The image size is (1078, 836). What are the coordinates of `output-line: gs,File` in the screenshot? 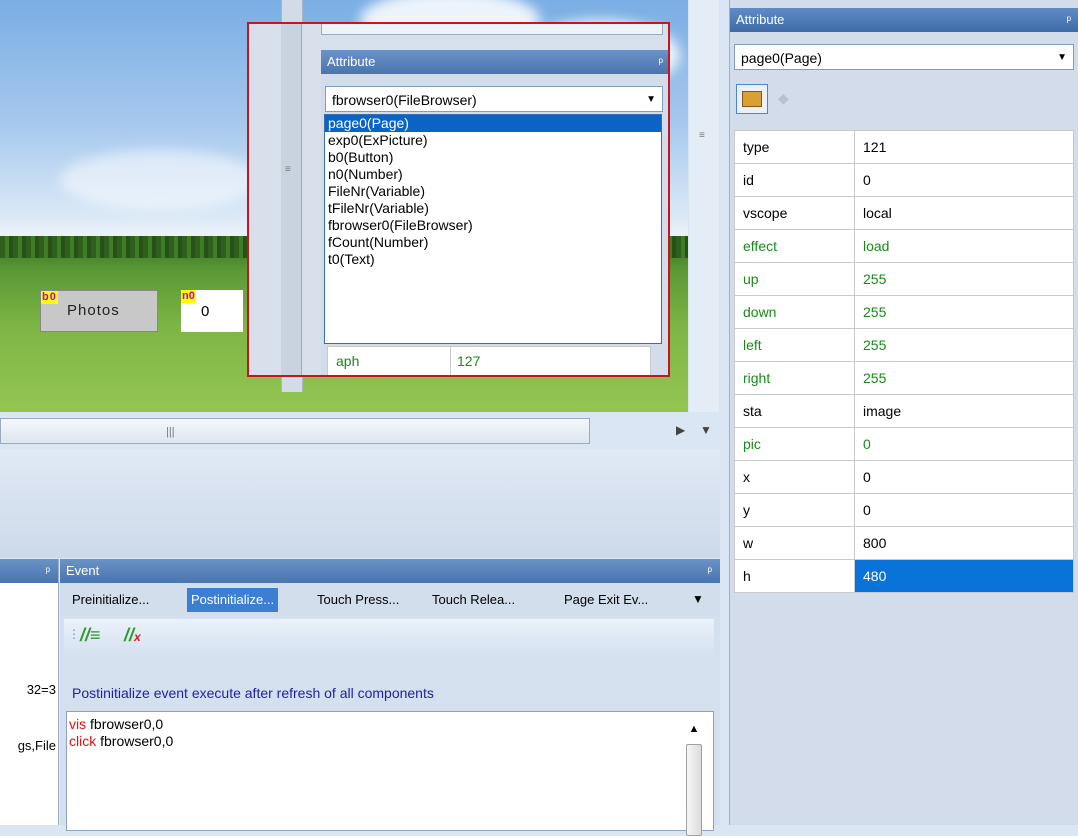 It's located at (36, 745).